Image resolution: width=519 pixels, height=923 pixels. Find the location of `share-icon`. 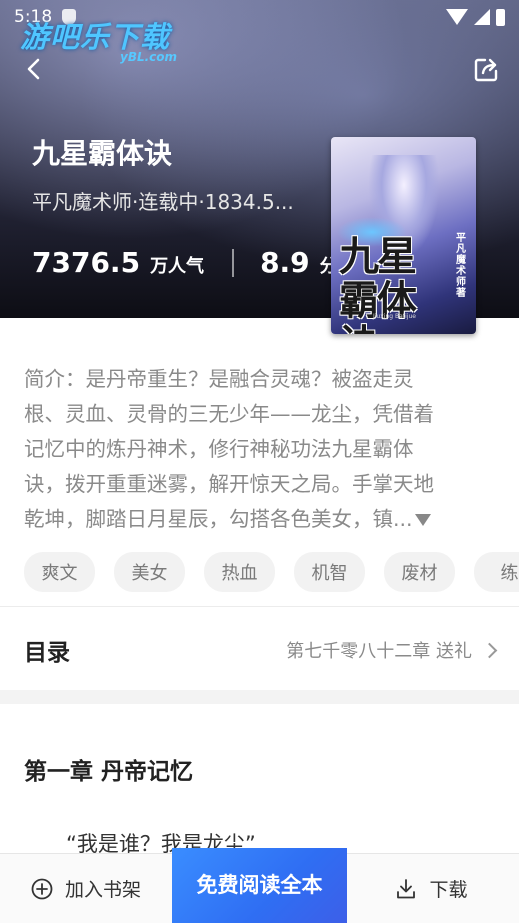

share-icon is located at coordinates (486, 70).